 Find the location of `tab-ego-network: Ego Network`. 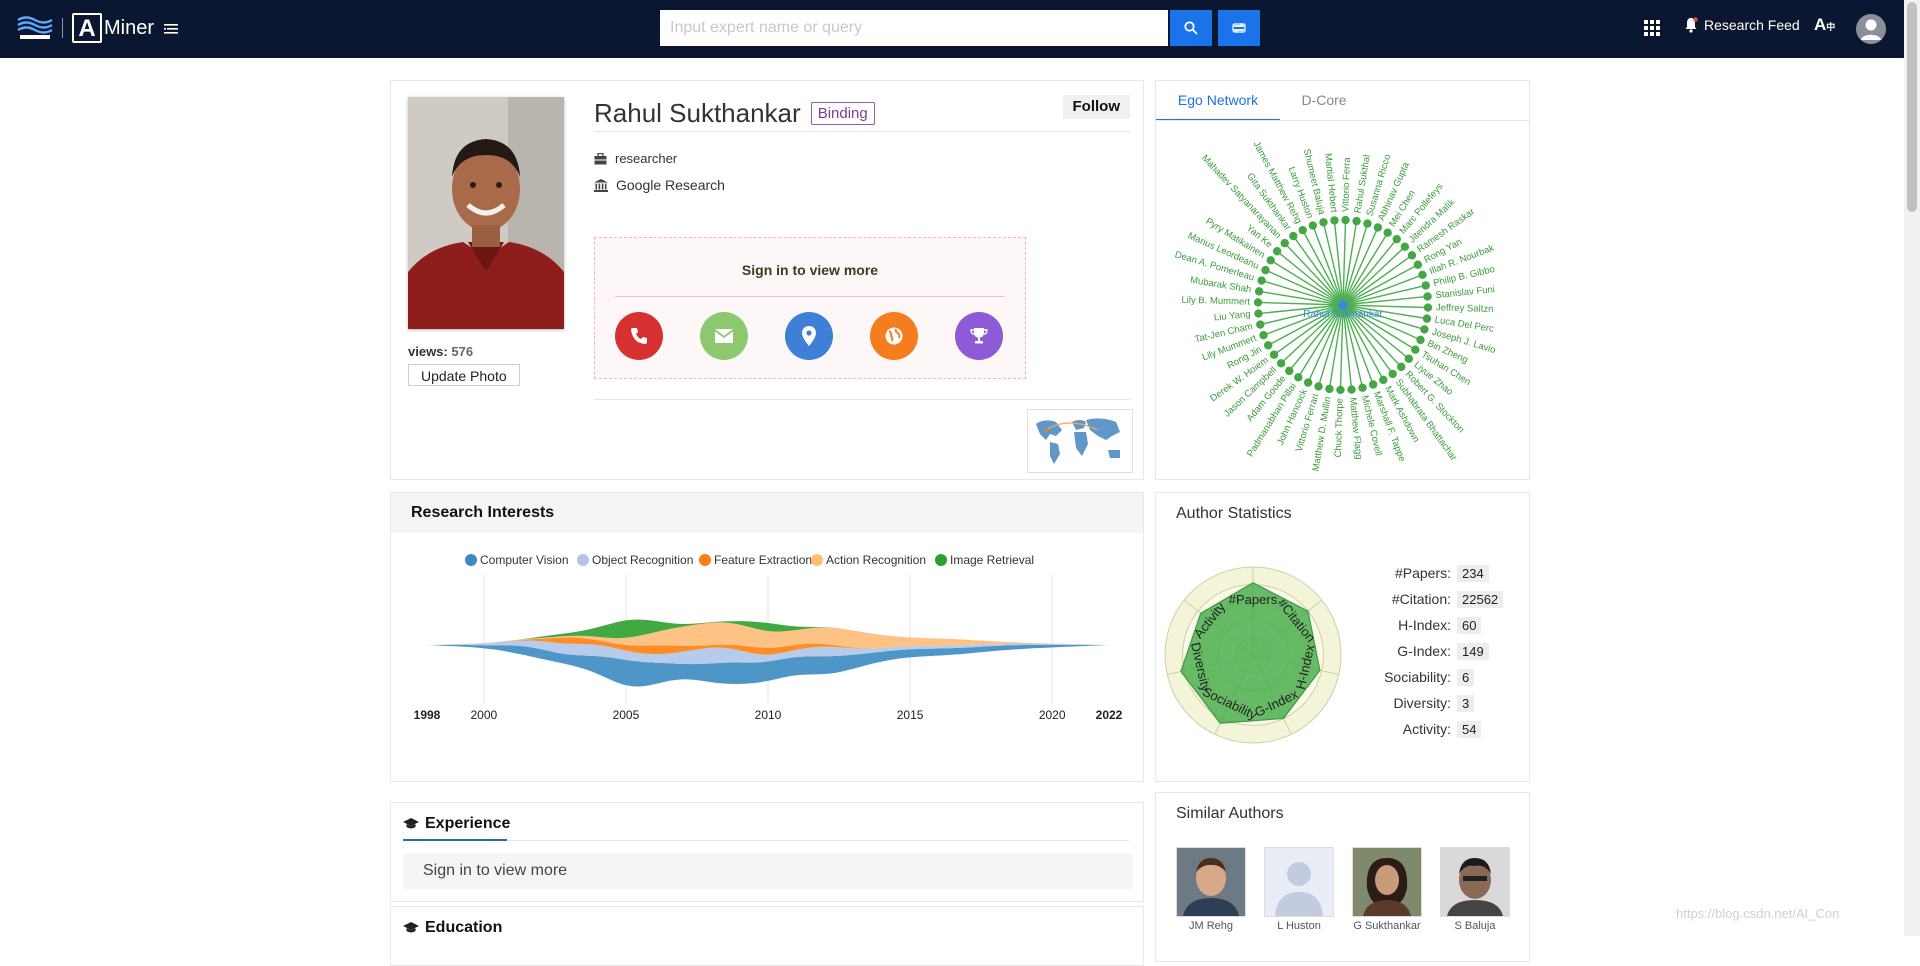

tab-ego-network: Ego Network is located at coordinates (1218, 101).